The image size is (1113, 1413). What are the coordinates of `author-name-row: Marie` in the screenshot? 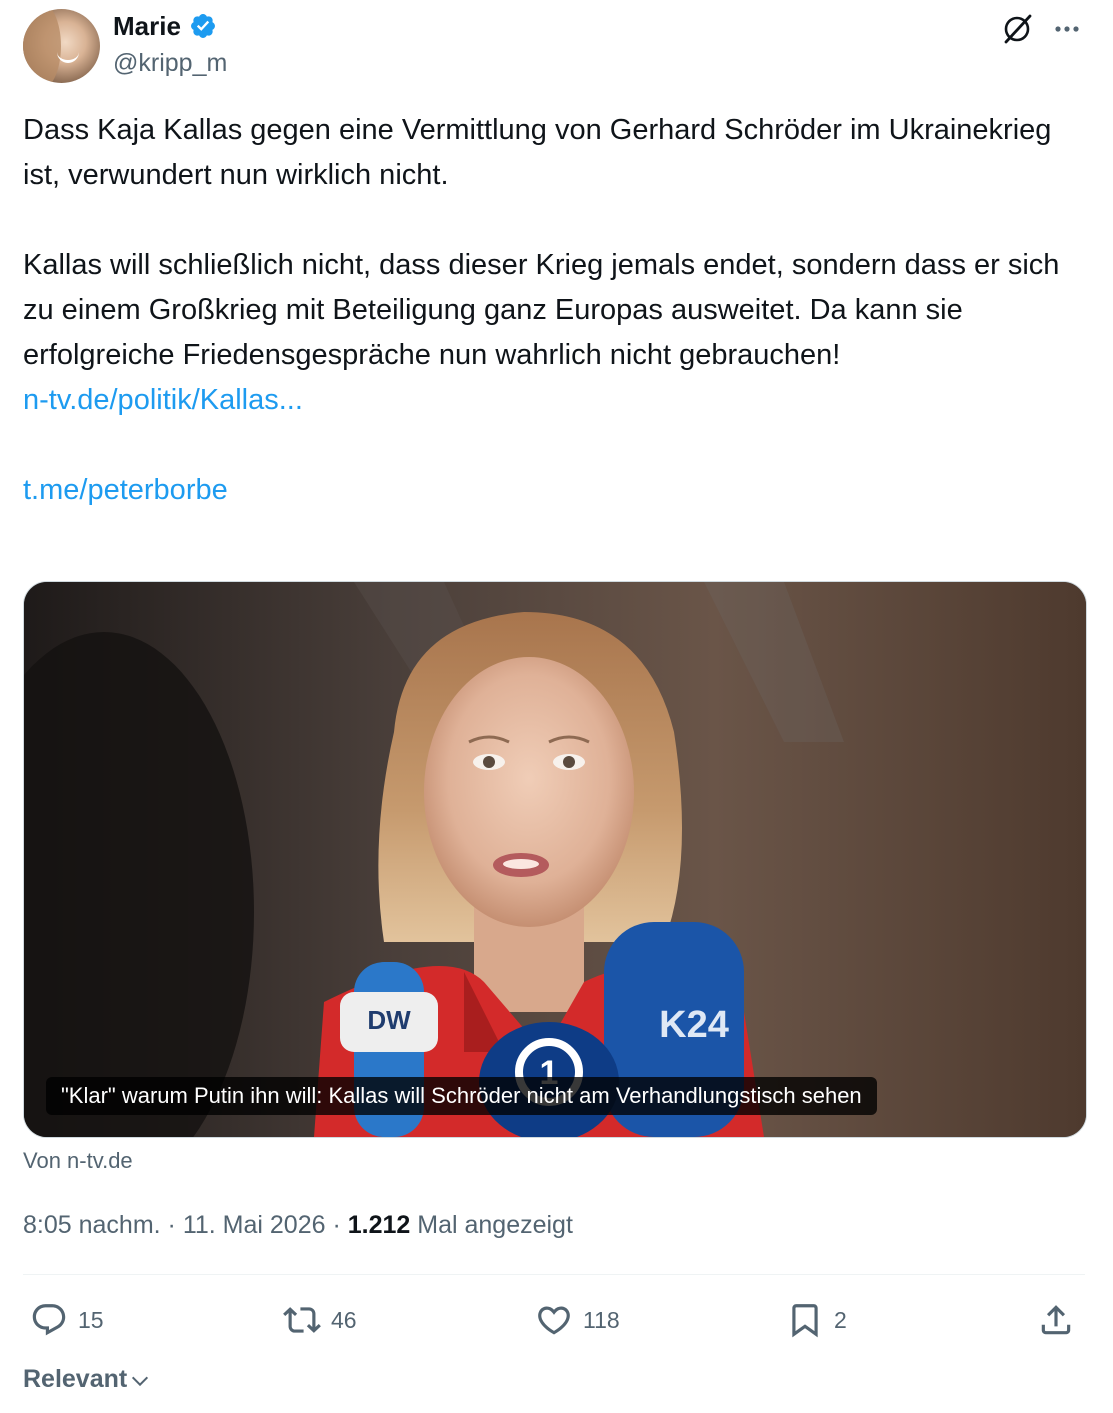 It's located at (165, 26).